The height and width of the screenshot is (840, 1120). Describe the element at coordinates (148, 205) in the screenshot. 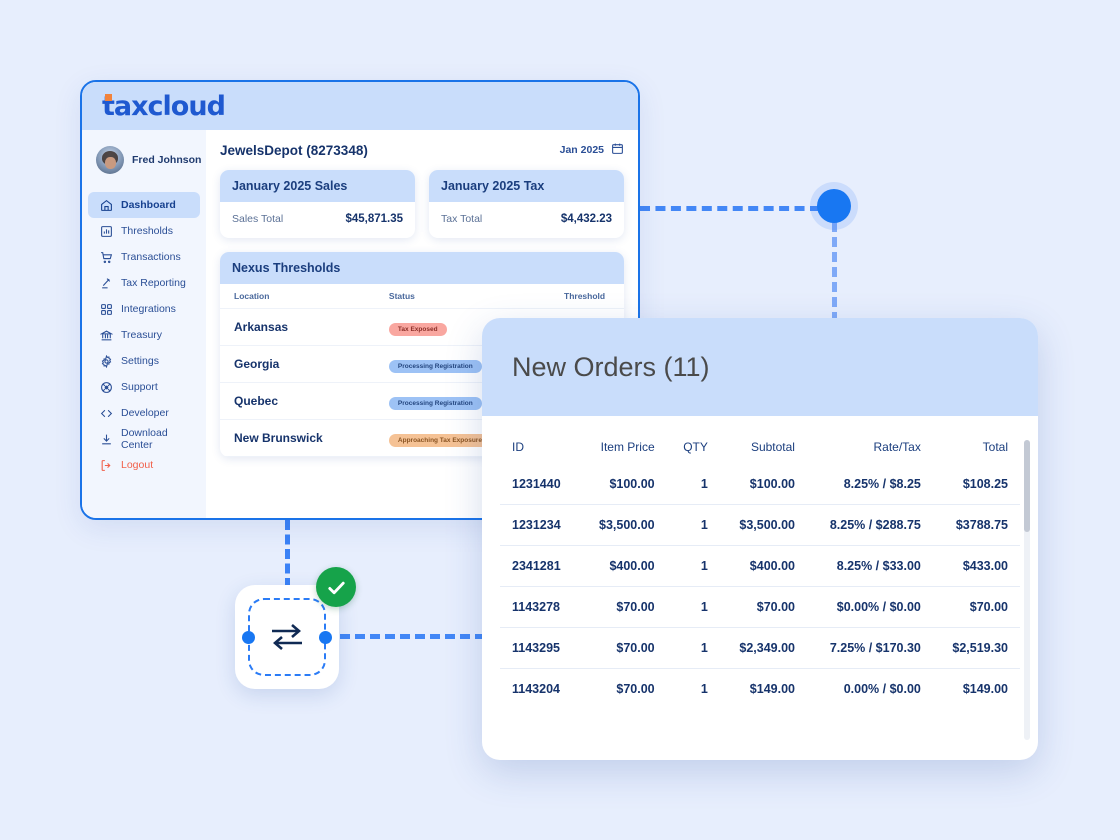

I see `sidebar-item-label: Dashboard` at that location.